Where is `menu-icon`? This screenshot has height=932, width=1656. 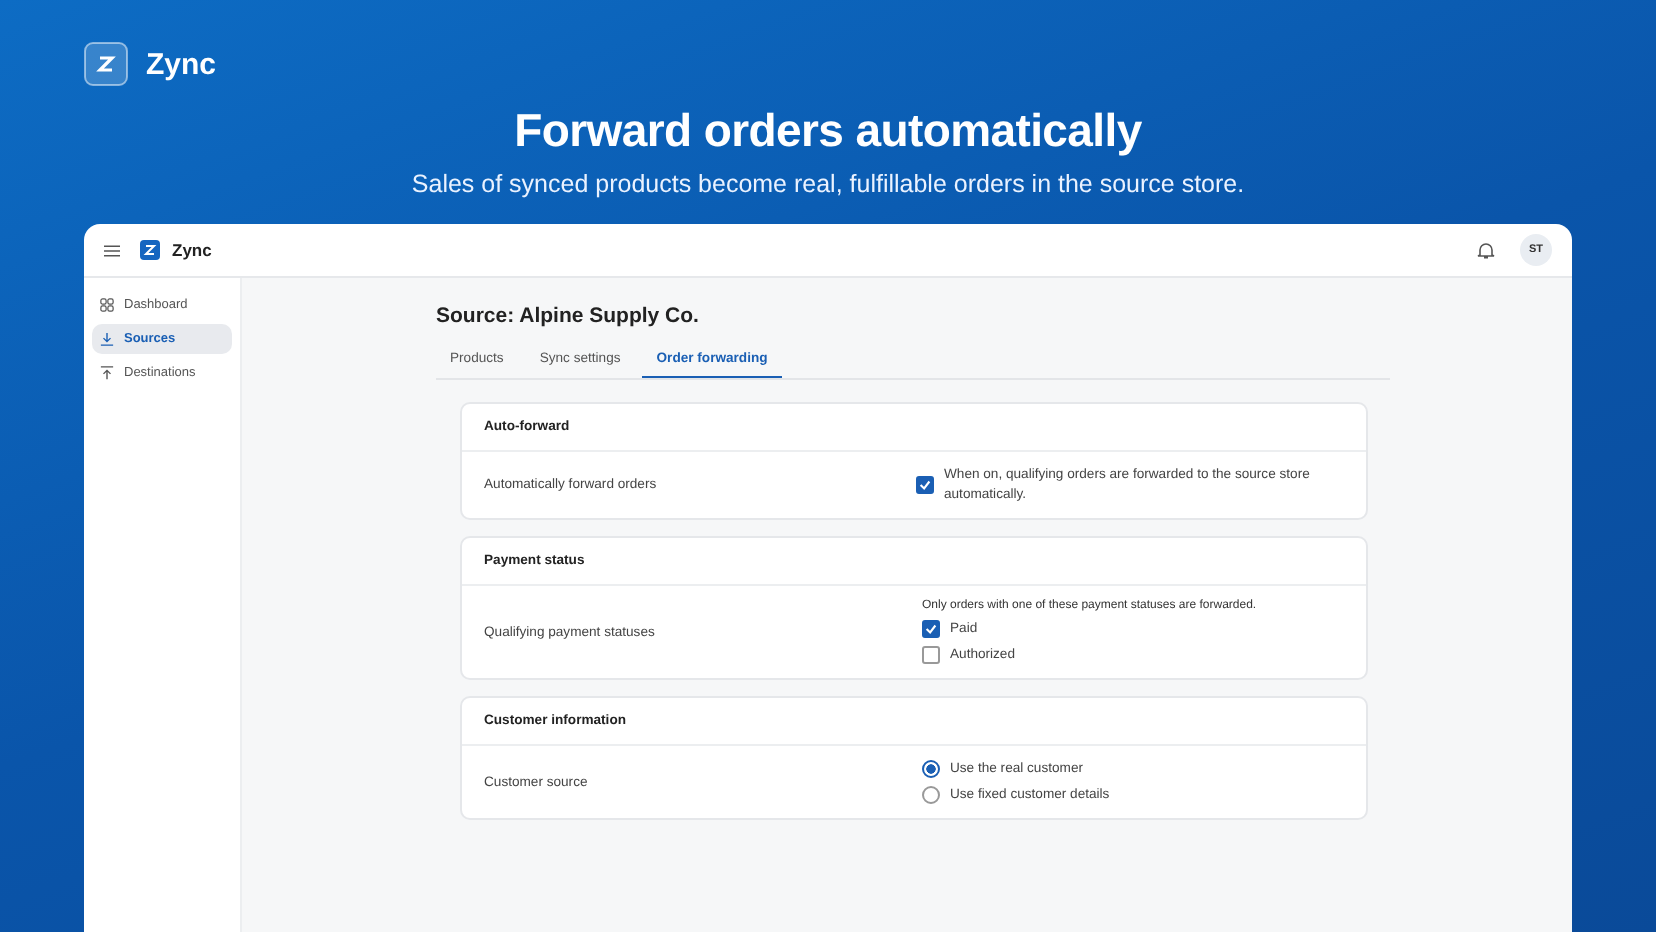
menu-icon is located at coordinates (112, 250).